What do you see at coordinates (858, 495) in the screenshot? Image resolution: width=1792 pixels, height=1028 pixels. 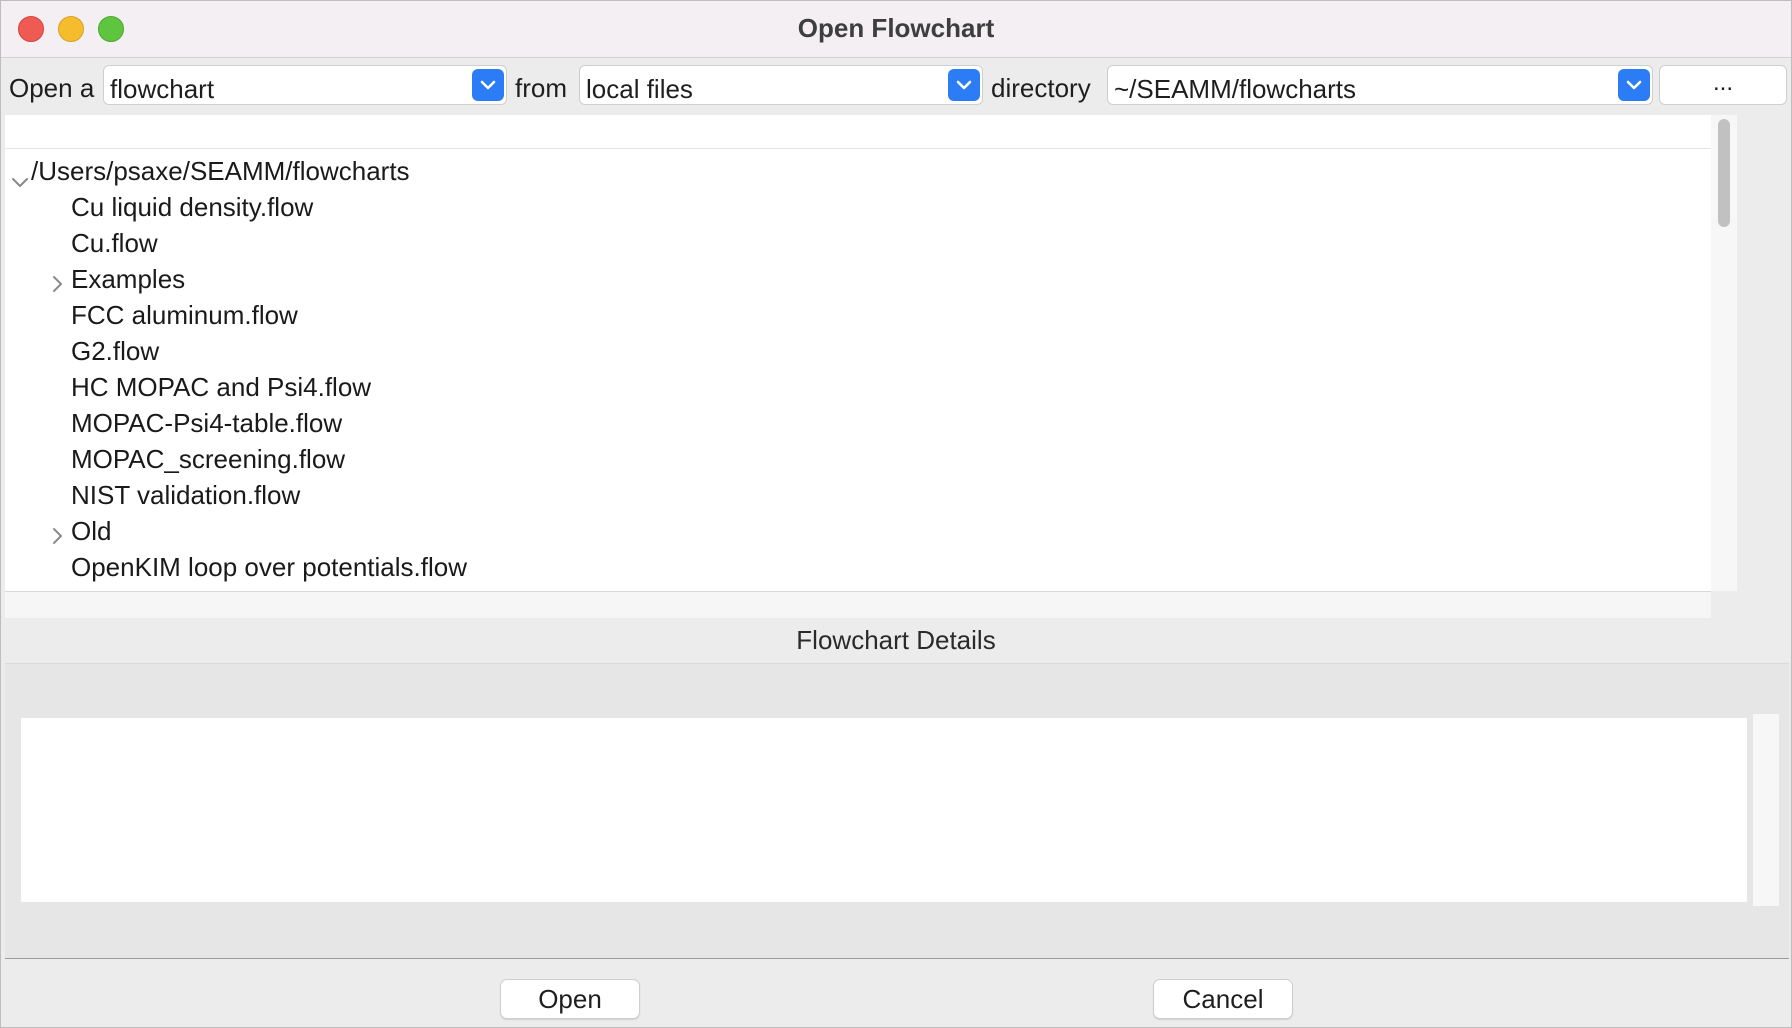 I see `tree-file-row: NIST validation.flow` at bounding box center [858, 495].